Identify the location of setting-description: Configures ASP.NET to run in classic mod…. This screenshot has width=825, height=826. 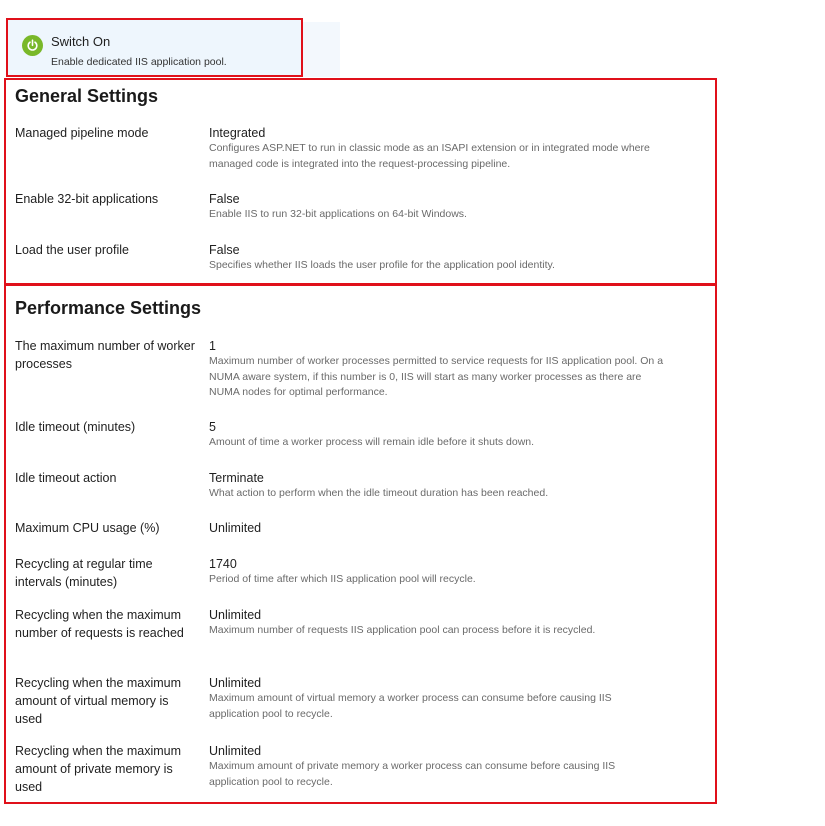
(429, 156).